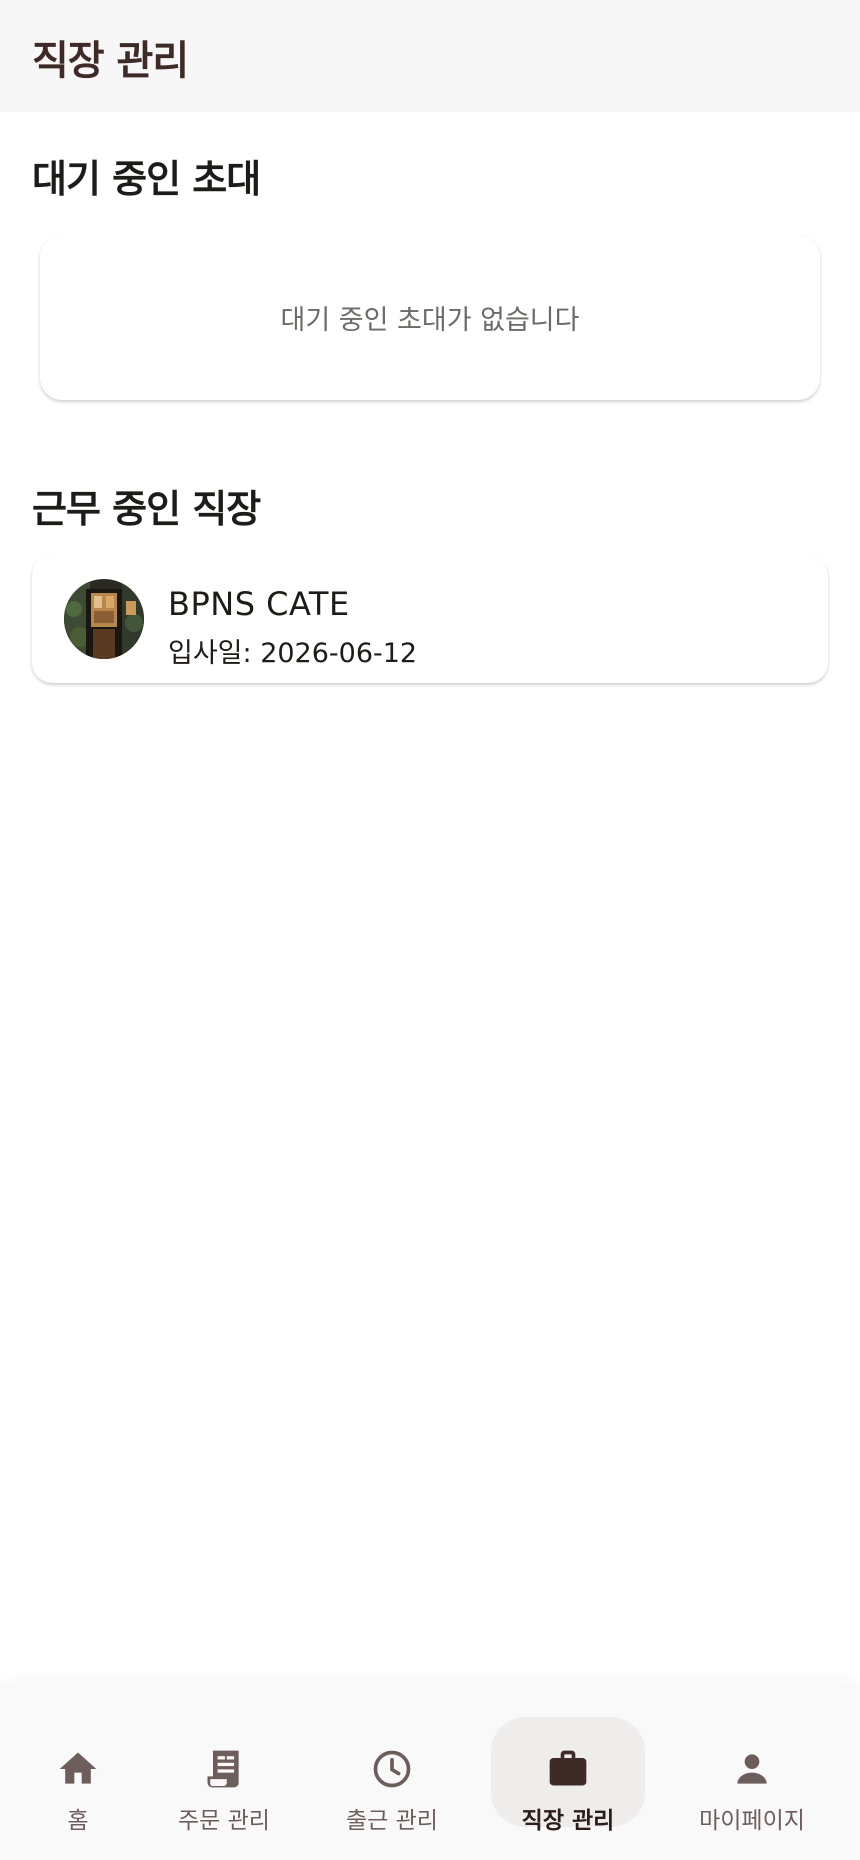  I want to click on nav-item-attendance: 출근 관리, so click(392, 1772).